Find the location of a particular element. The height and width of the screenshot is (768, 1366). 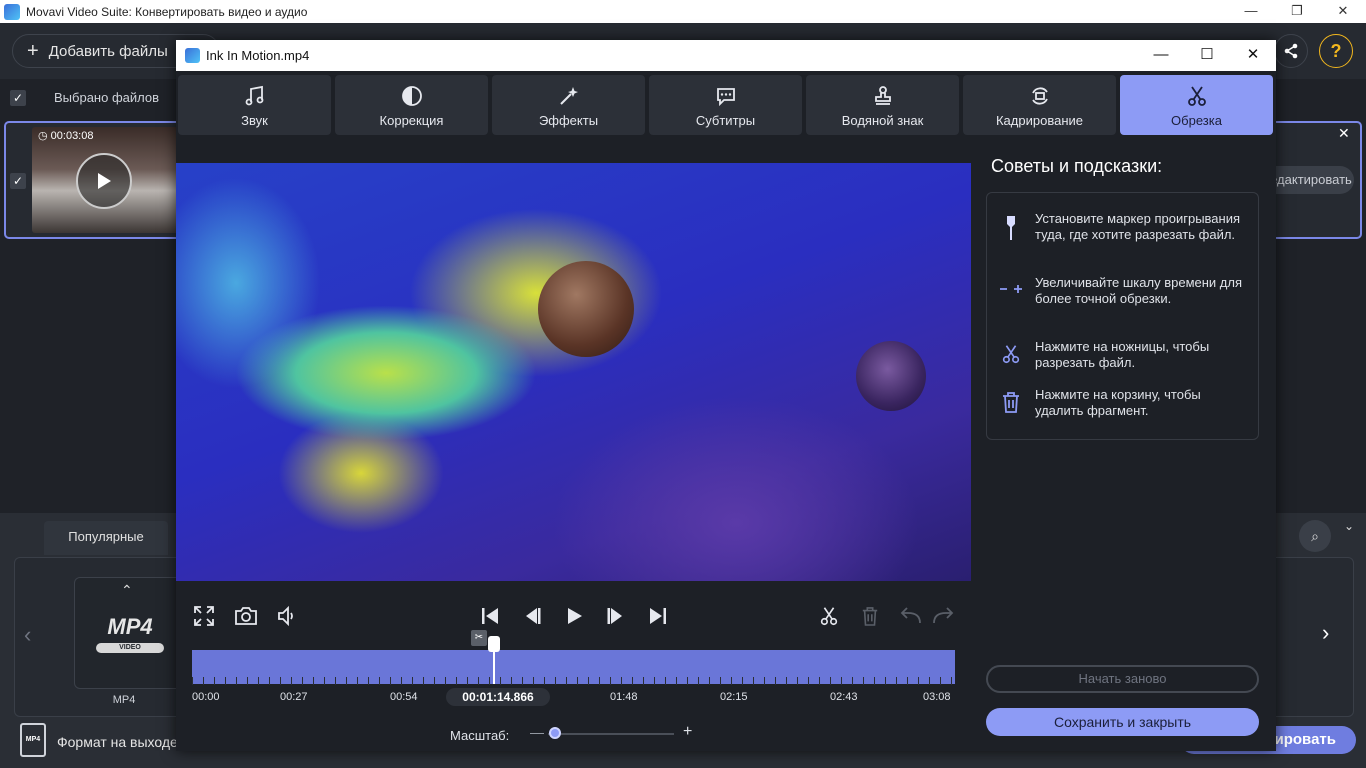

zoom-timeline-icon is located at coordinates (1011, 291).